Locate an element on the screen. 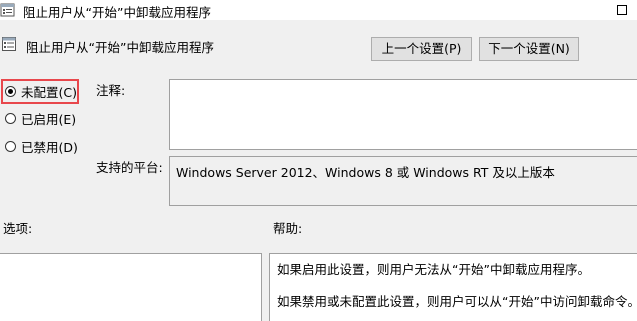  radio-disabled: 已禁用(D) is located at coordinates (41, 146).